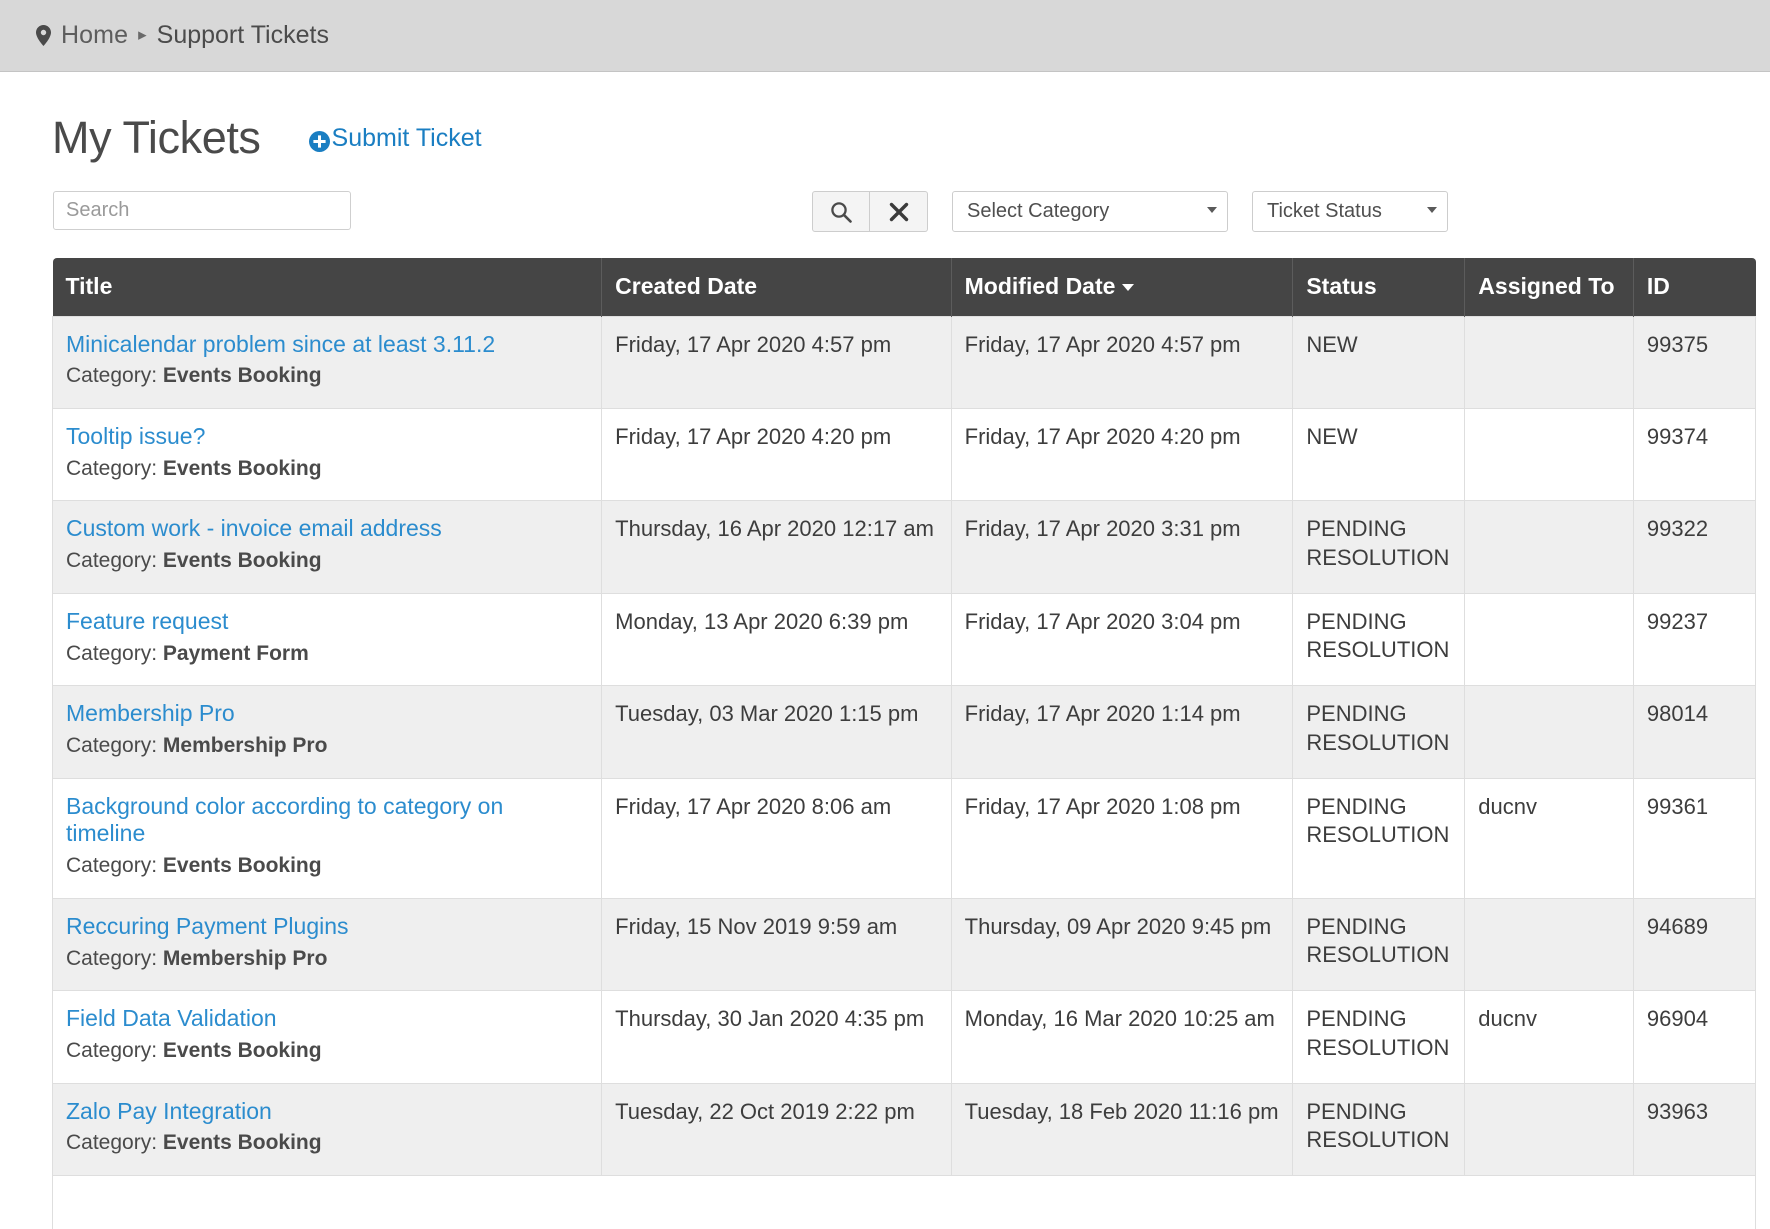 The image size is (1770, 1229). Describe the element at coordinates (327, 287) in the screenshot. I see `column-header-title: Title` at that location.